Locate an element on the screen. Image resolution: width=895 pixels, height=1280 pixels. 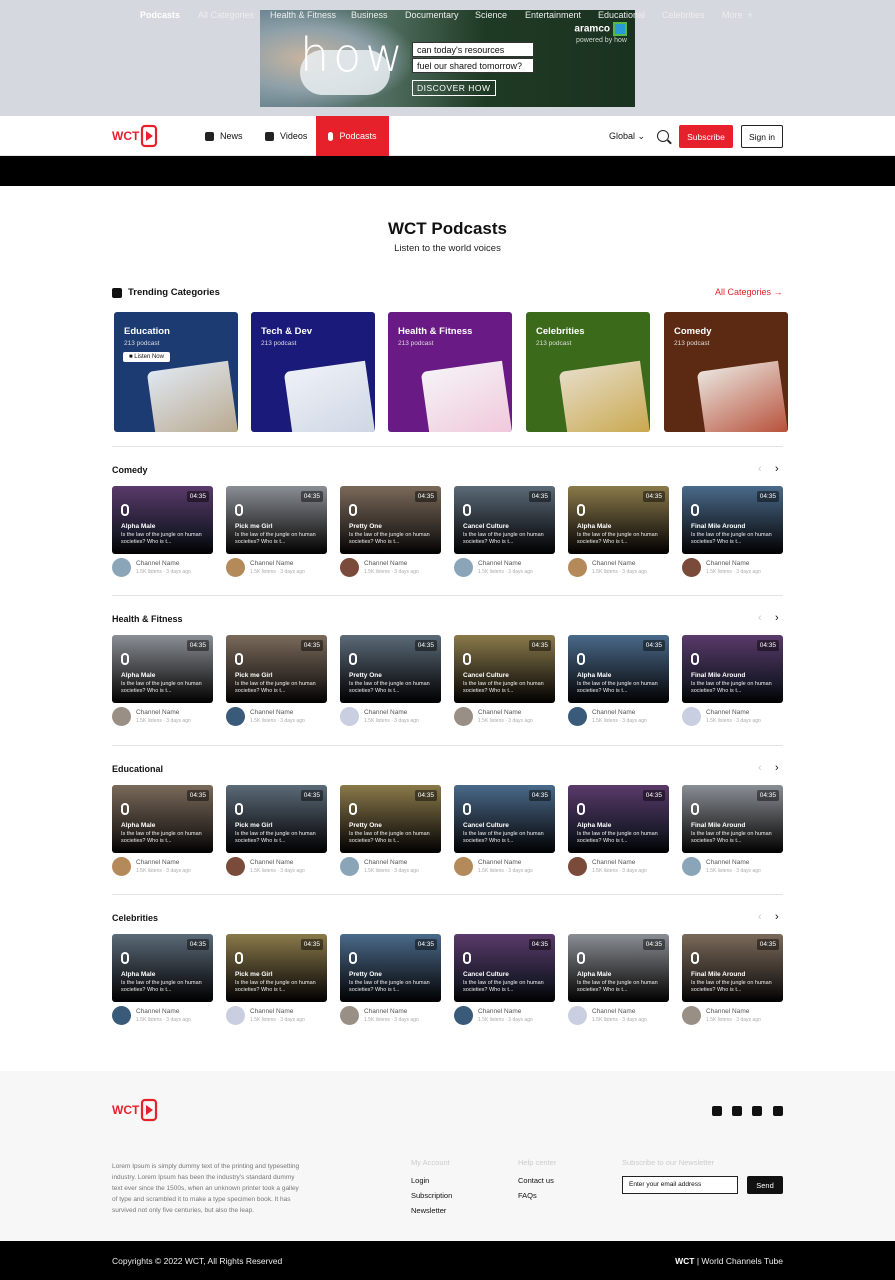
search-icon is located at coordinates (663, 136).